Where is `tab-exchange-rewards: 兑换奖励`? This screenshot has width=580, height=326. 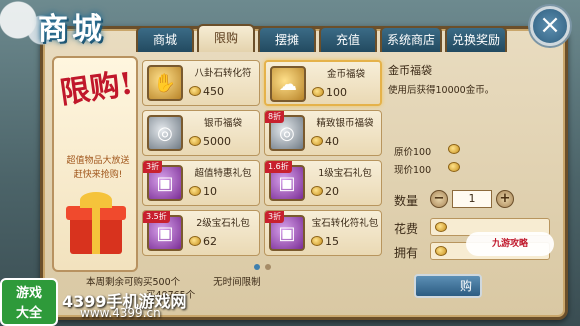 tab-exchange-rewards: 兑换奖励 is located at coordinates (476, 39).